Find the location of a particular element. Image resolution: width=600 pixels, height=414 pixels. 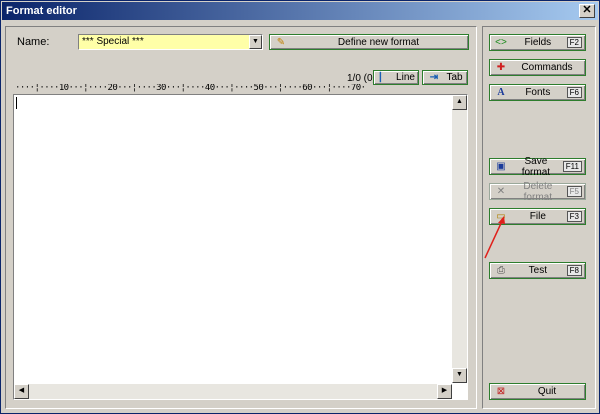

save-format-button: ▣ Save format F11 is located at coordinates (537, 167).